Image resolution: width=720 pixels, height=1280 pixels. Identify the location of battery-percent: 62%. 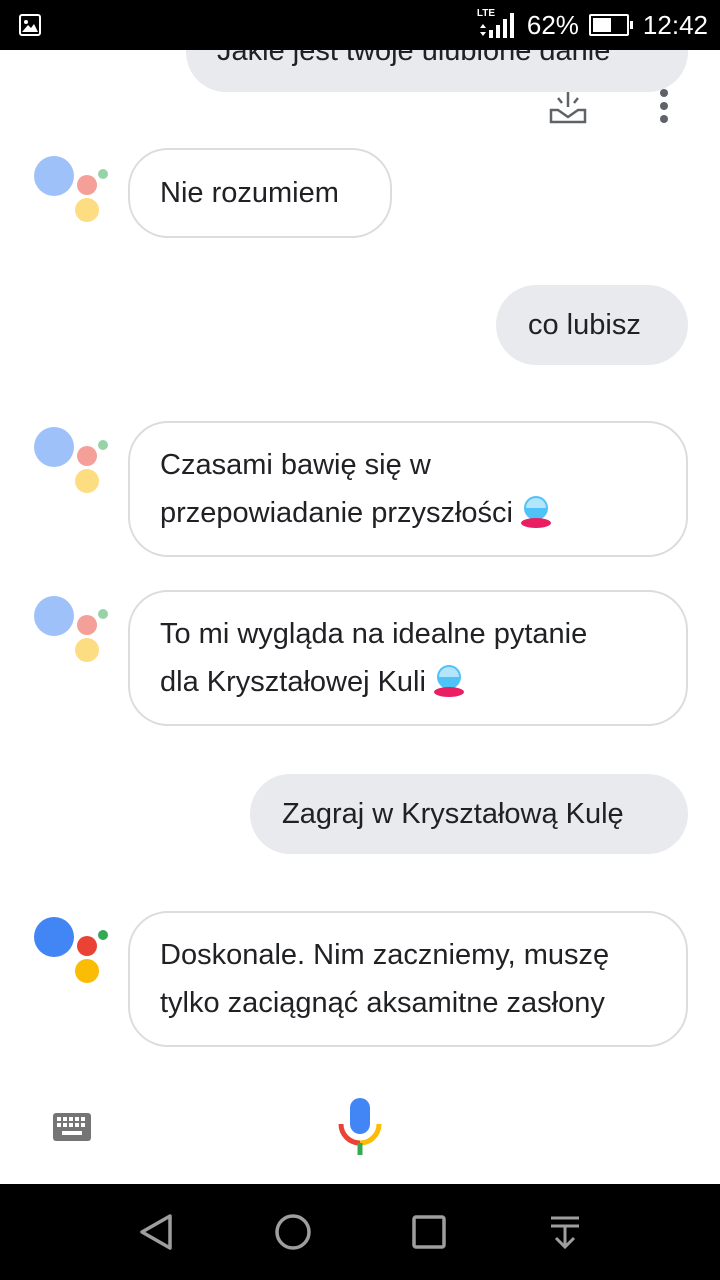
(552, 24).